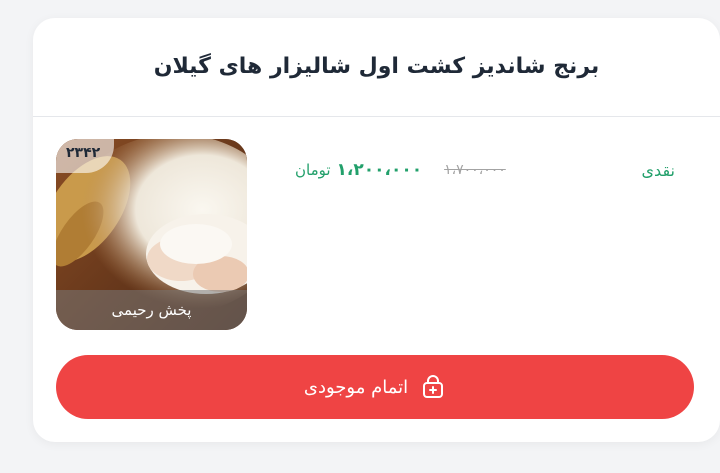 The height and width of the screenshot is (473, 720). Describe the element at coordinates (151, 234) in the screenshot. I see `product-image: ۲۳۴۲ پخش رحیمی` at that location.